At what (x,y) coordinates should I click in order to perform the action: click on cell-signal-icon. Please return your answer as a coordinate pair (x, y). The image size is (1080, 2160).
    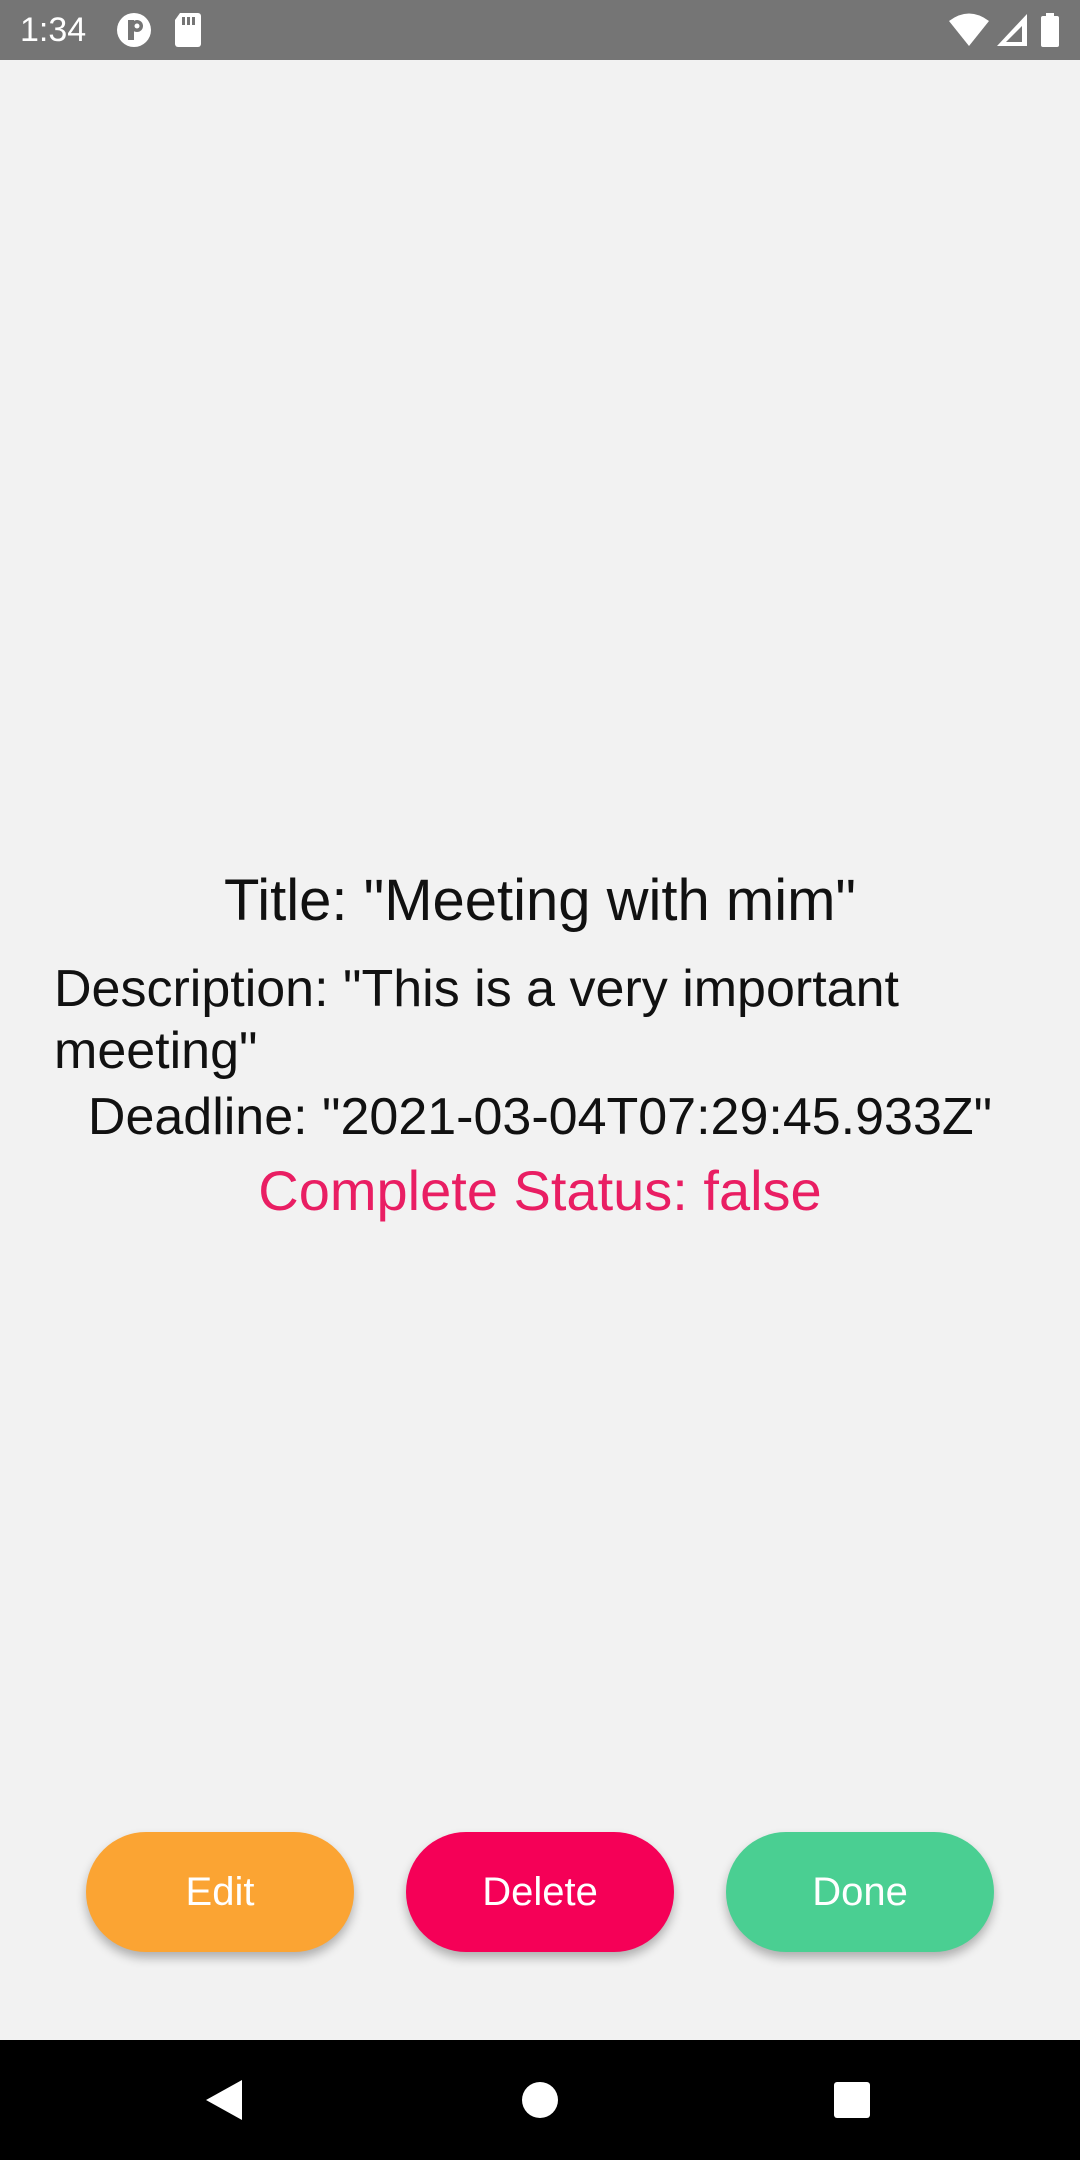
    Looking at the image, I should click on (1012, 30).